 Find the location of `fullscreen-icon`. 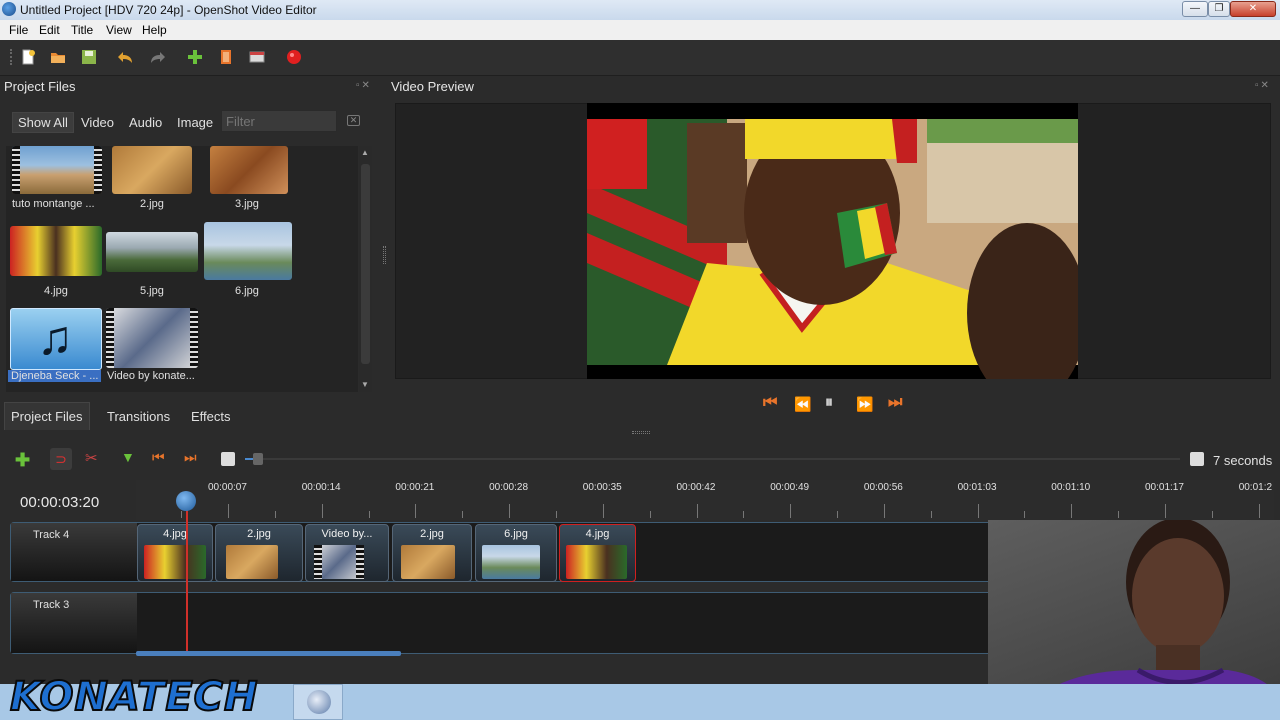

fullscreen-icon is located at coordinates (257, 57).